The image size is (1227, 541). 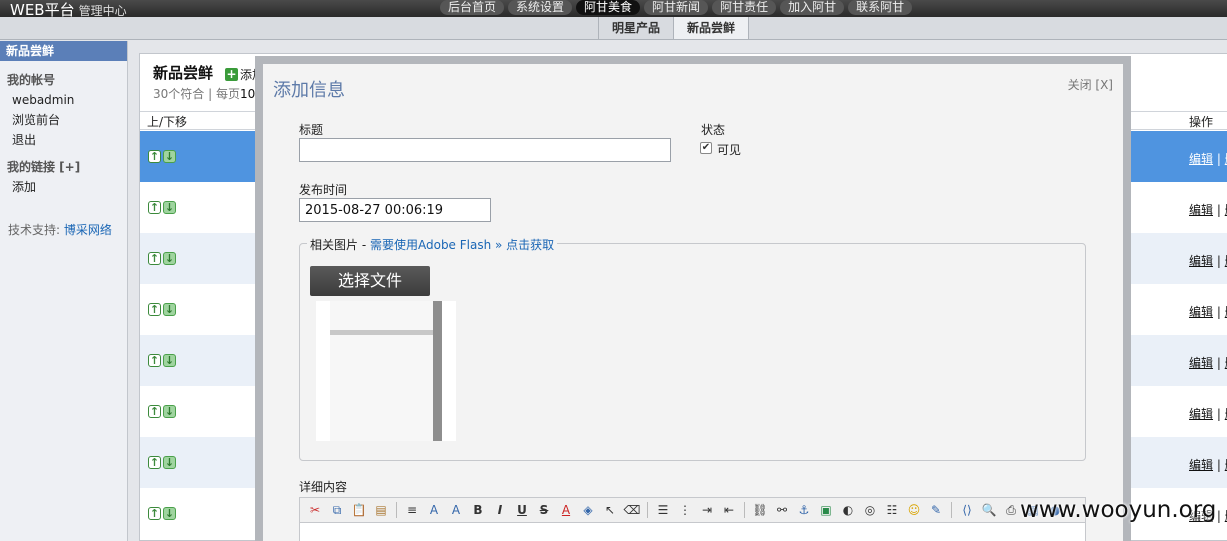 I want to click on top-nav-settings: 系统设置, so click(x=540, y=7).